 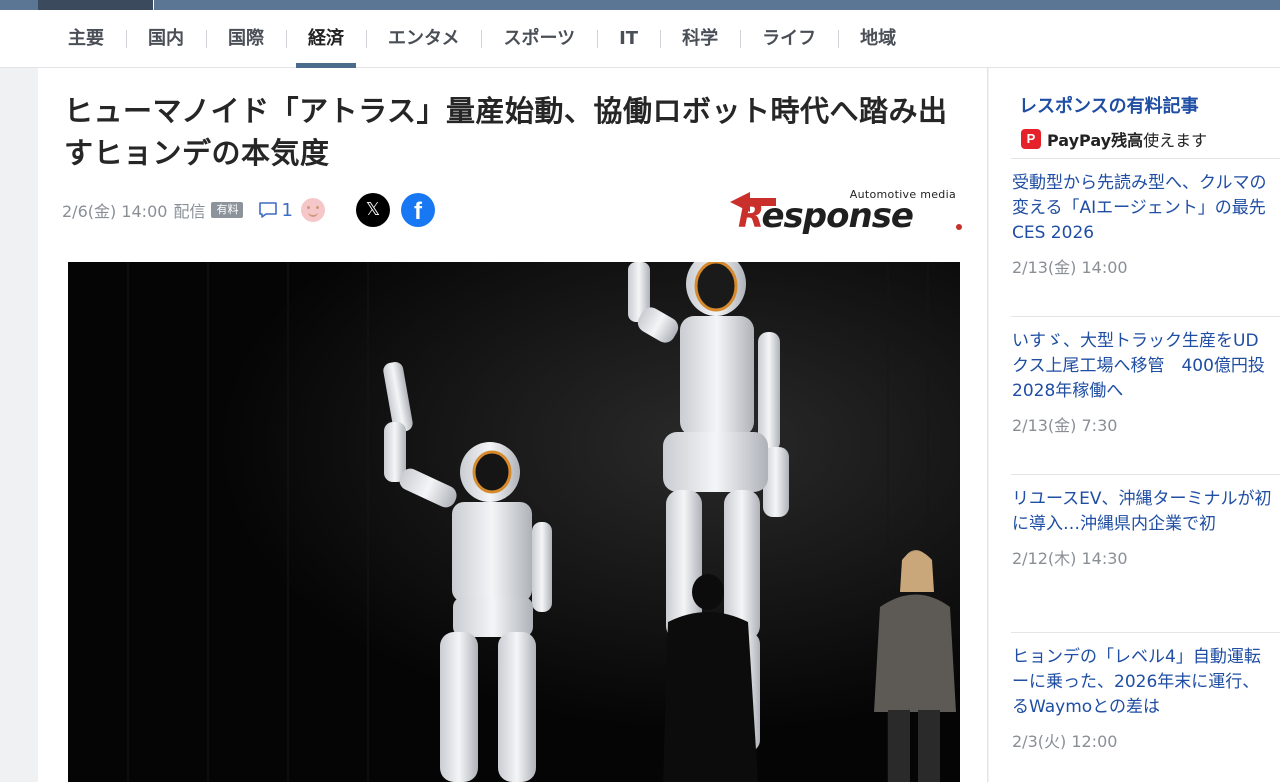 What do you see at coordinates (1031, 139) in the screenshot?
I see `paypay-icon: P` at bounding box center [1031, 139].